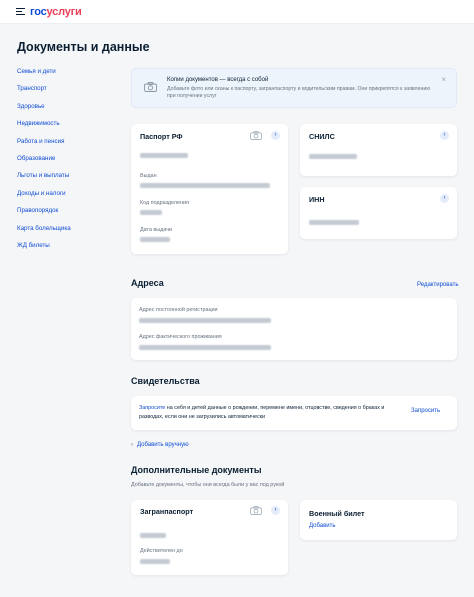  Describe the element at coordinates (67, 179) in the screenshot. I see `sidebar-item-benefits: Льготы и выплаты` at that location.